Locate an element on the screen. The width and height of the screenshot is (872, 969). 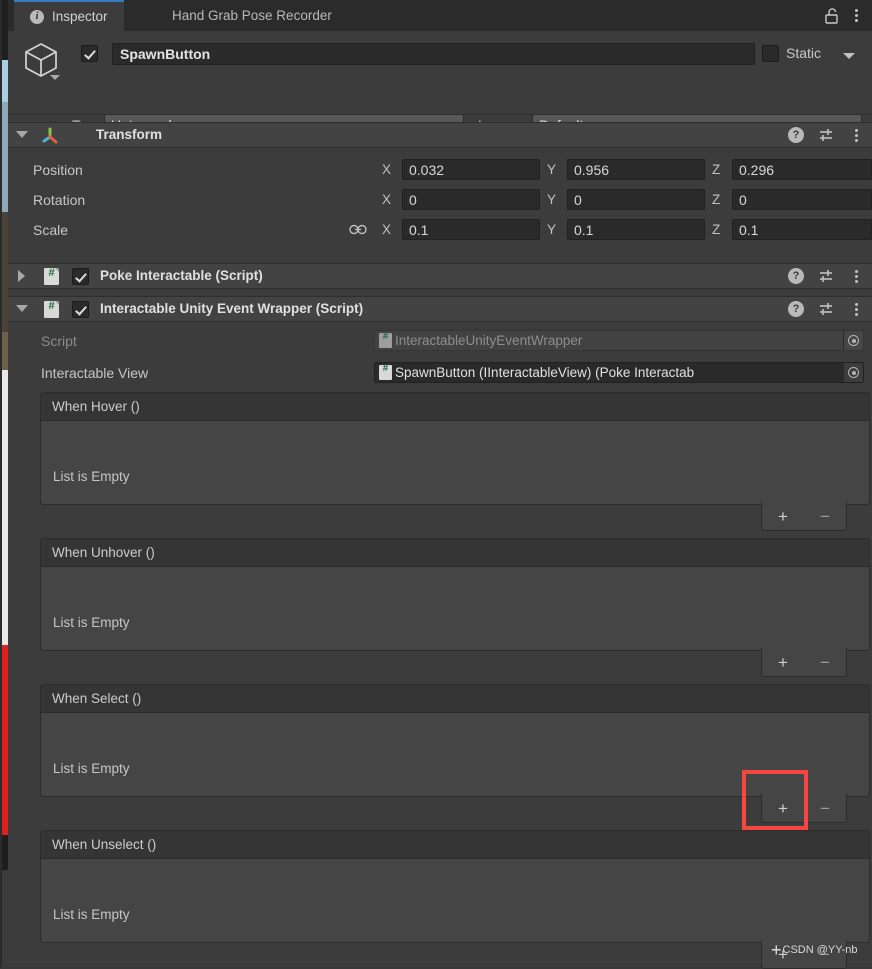
when-unhover-remove-button: − is located at coordinates (825, 662).